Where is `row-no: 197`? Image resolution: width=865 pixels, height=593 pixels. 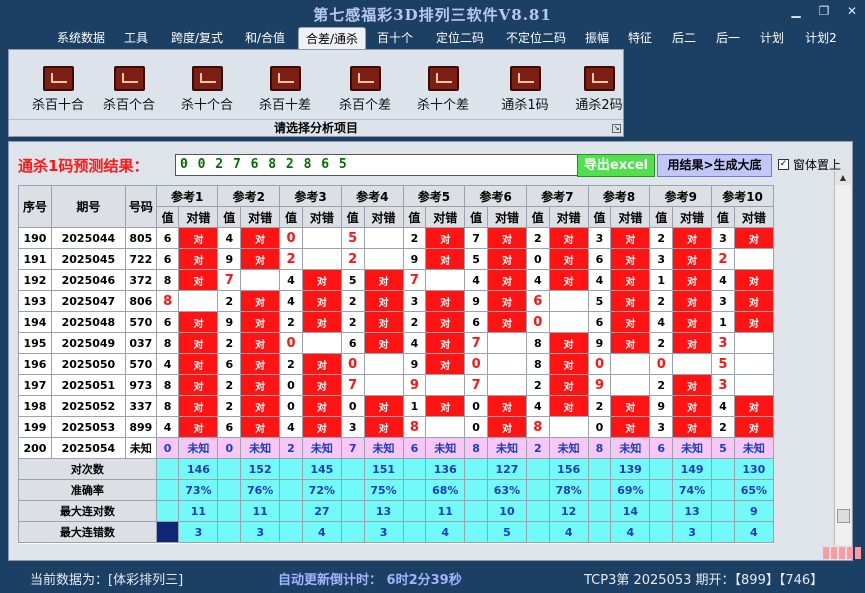 row-no: 197 is located at coordinates (35, 385).